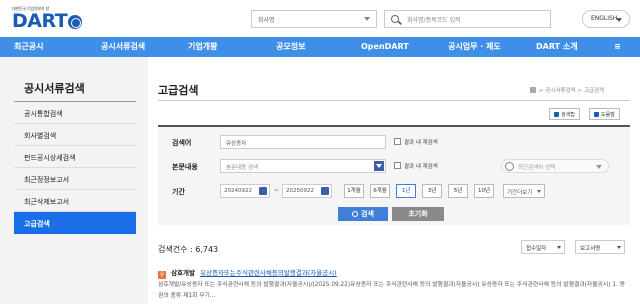  What do you see at coordinates (290, 47) in the screenshot?
I see `nav-item-offering: 공모정보` at bounding box center [290, 47].